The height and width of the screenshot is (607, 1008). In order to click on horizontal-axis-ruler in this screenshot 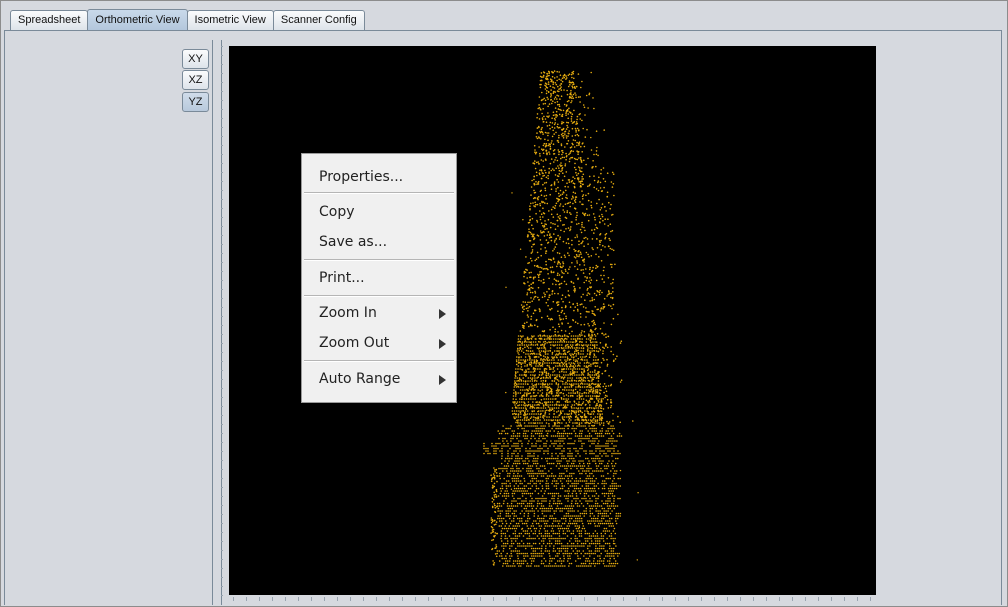, I will do `click(552, 601)`.